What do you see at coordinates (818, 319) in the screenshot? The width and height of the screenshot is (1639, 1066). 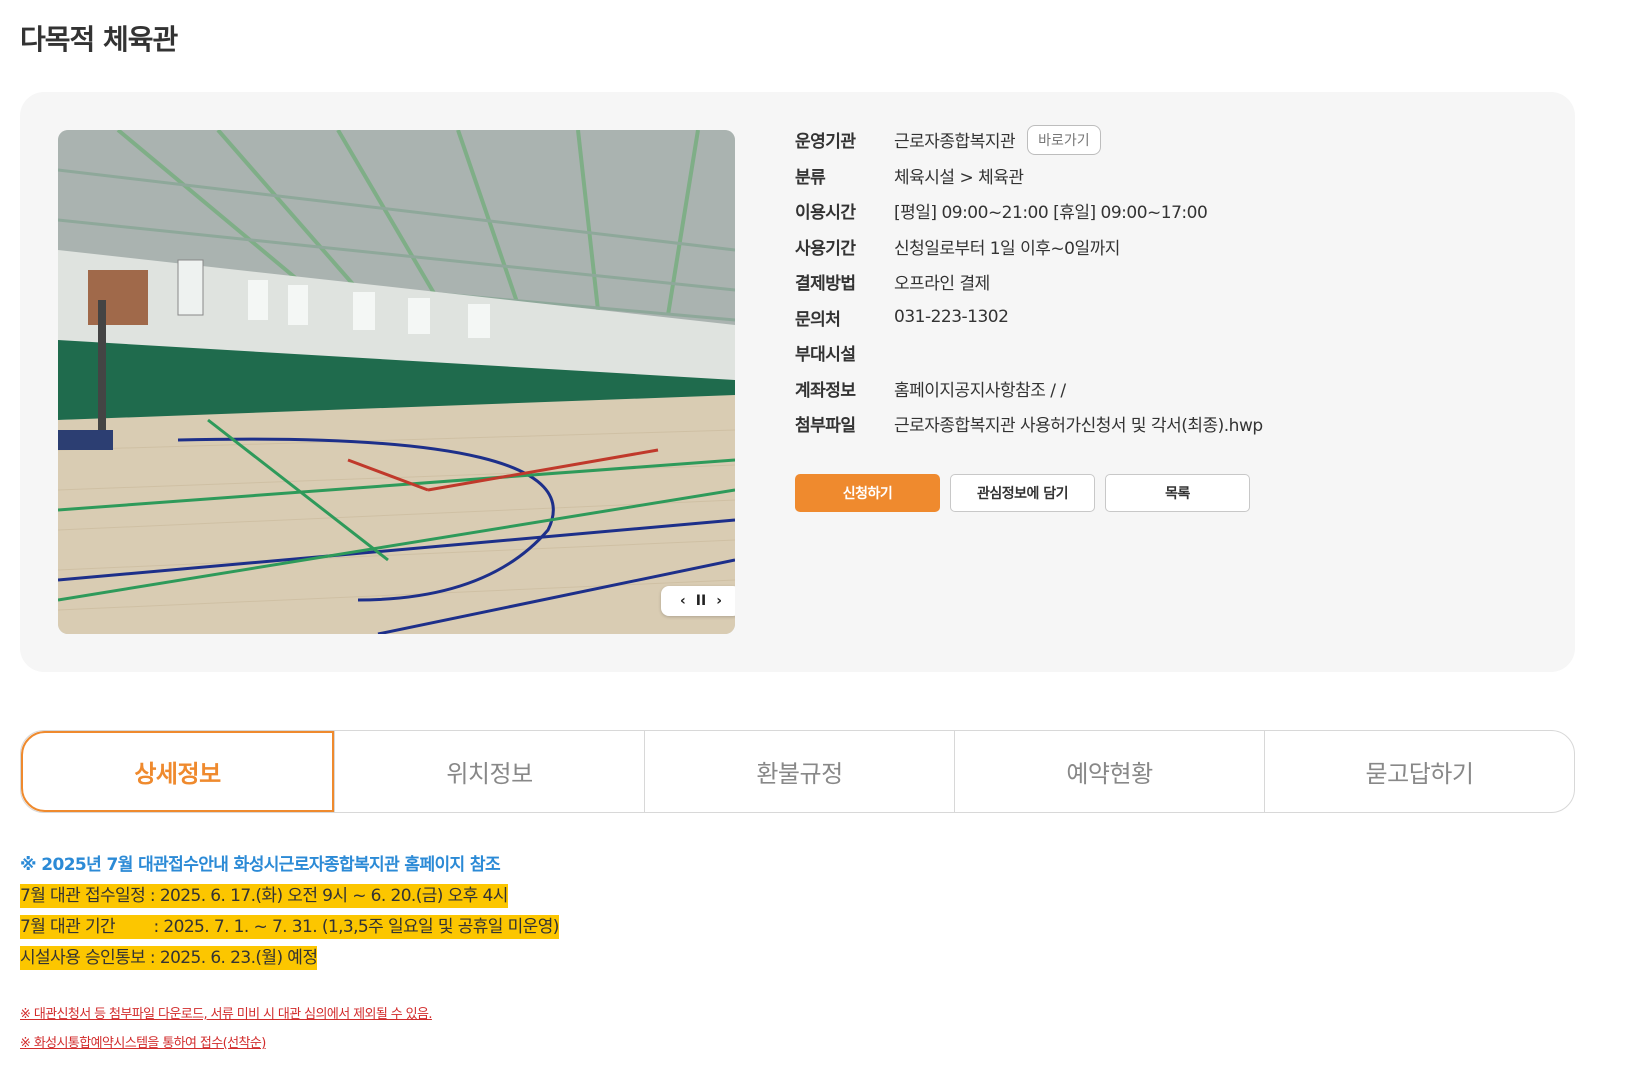 I see `spec-label: 문의처` at bounding box center [818, 319].